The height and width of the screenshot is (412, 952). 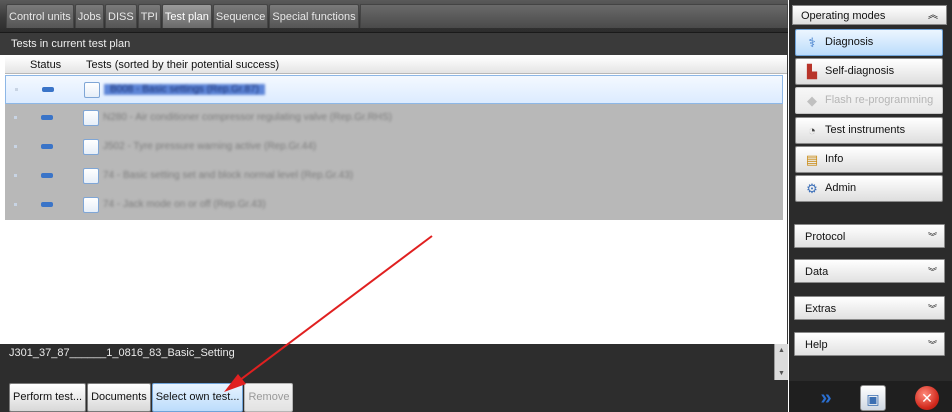 What do you see at coordinates (821, 309) in the screenshot?
I see `section-label: Extras` at bounding box center [821, 309].